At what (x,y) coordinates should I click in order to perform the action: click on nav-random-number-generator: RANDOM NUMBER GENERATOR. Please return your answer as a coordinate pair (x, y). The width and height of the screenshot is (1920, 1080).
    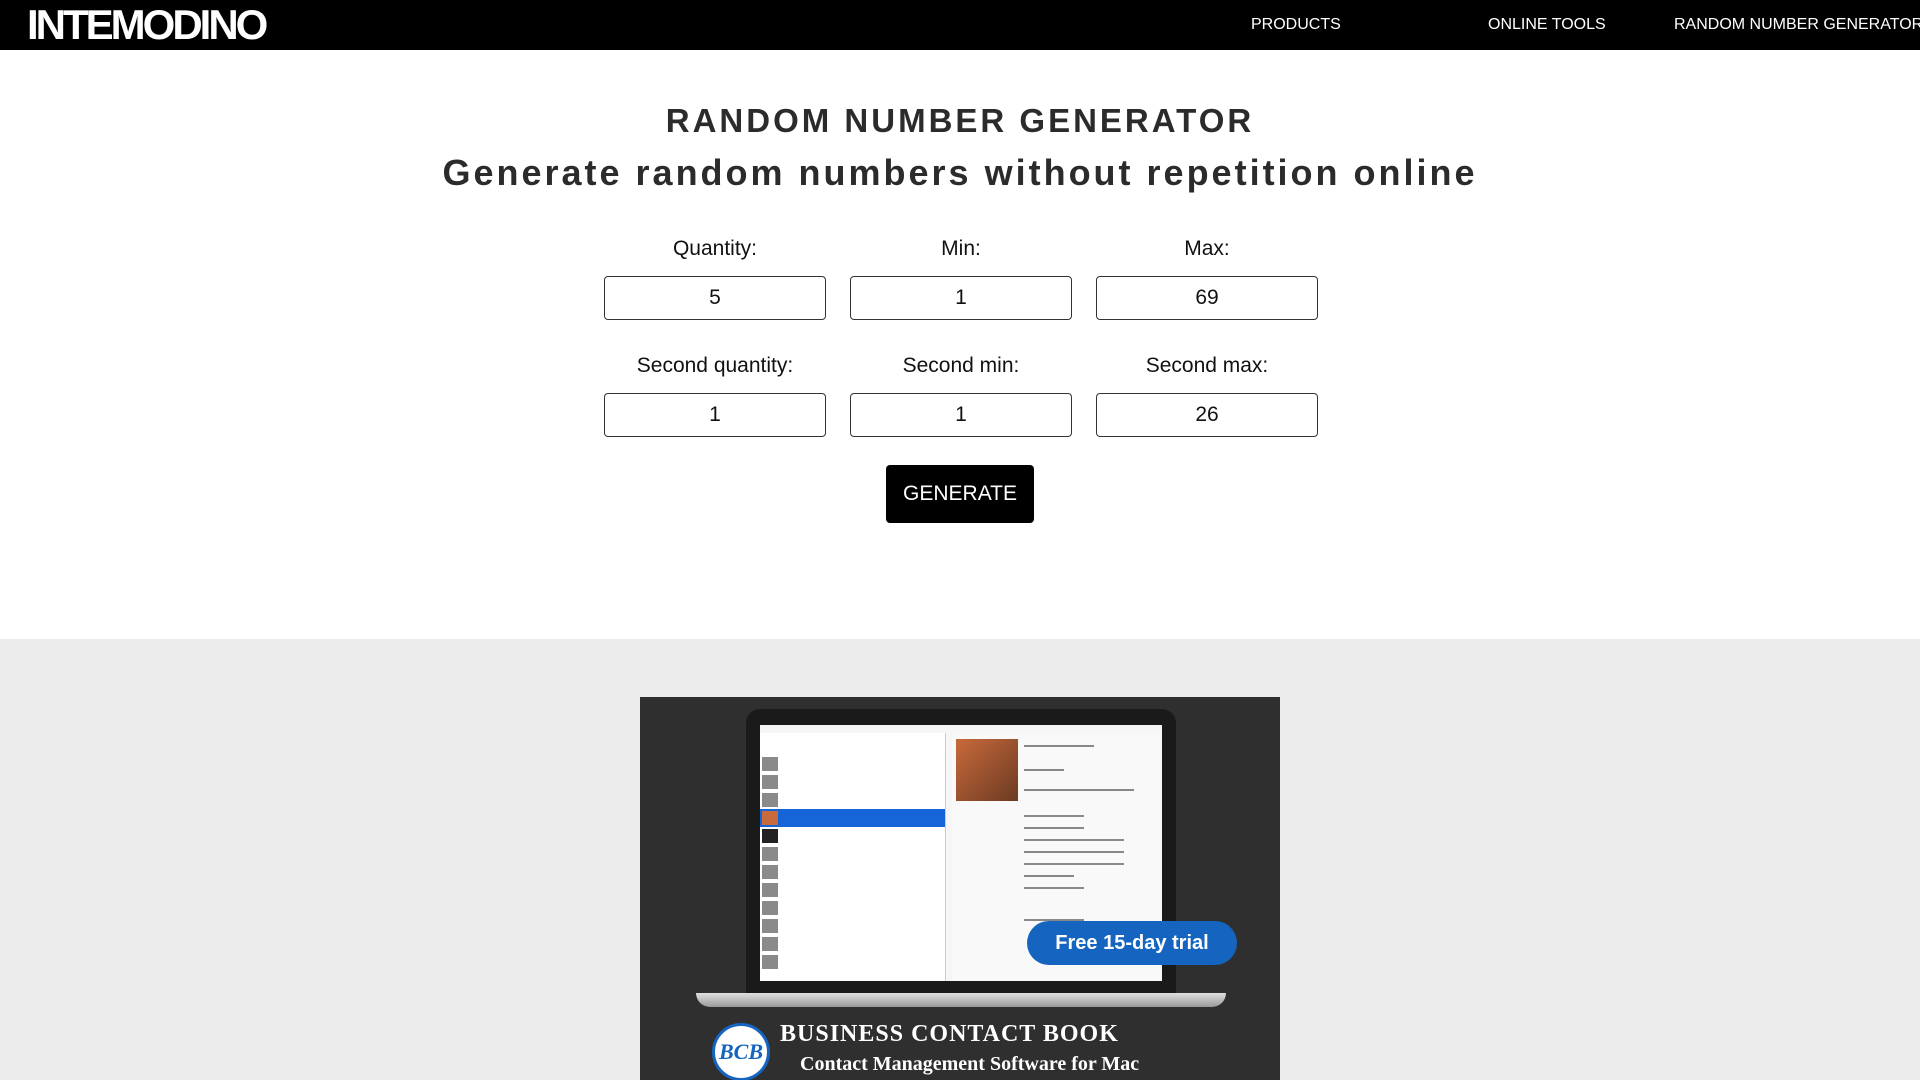
    Looking at the image, I should click on (1797, 25).